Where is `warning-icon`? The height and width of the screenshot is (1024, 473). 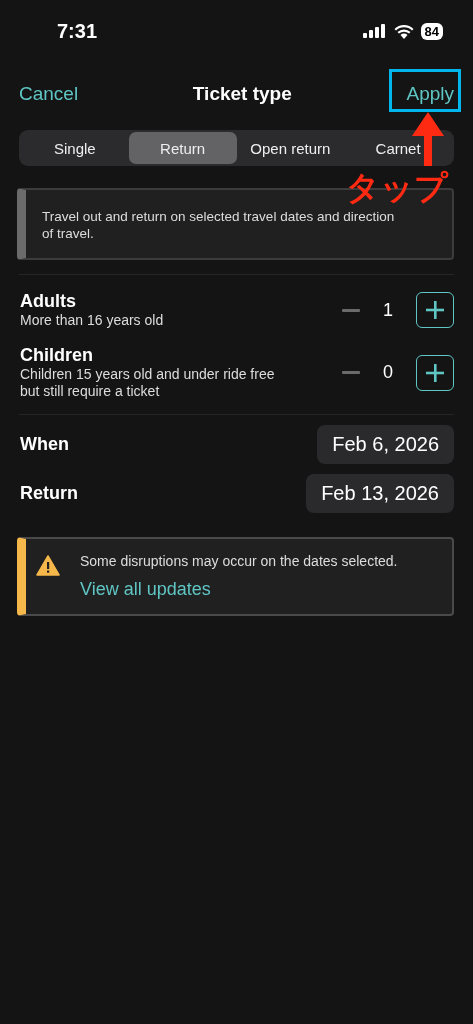 warning-icon is located at coordinates (48, 565).